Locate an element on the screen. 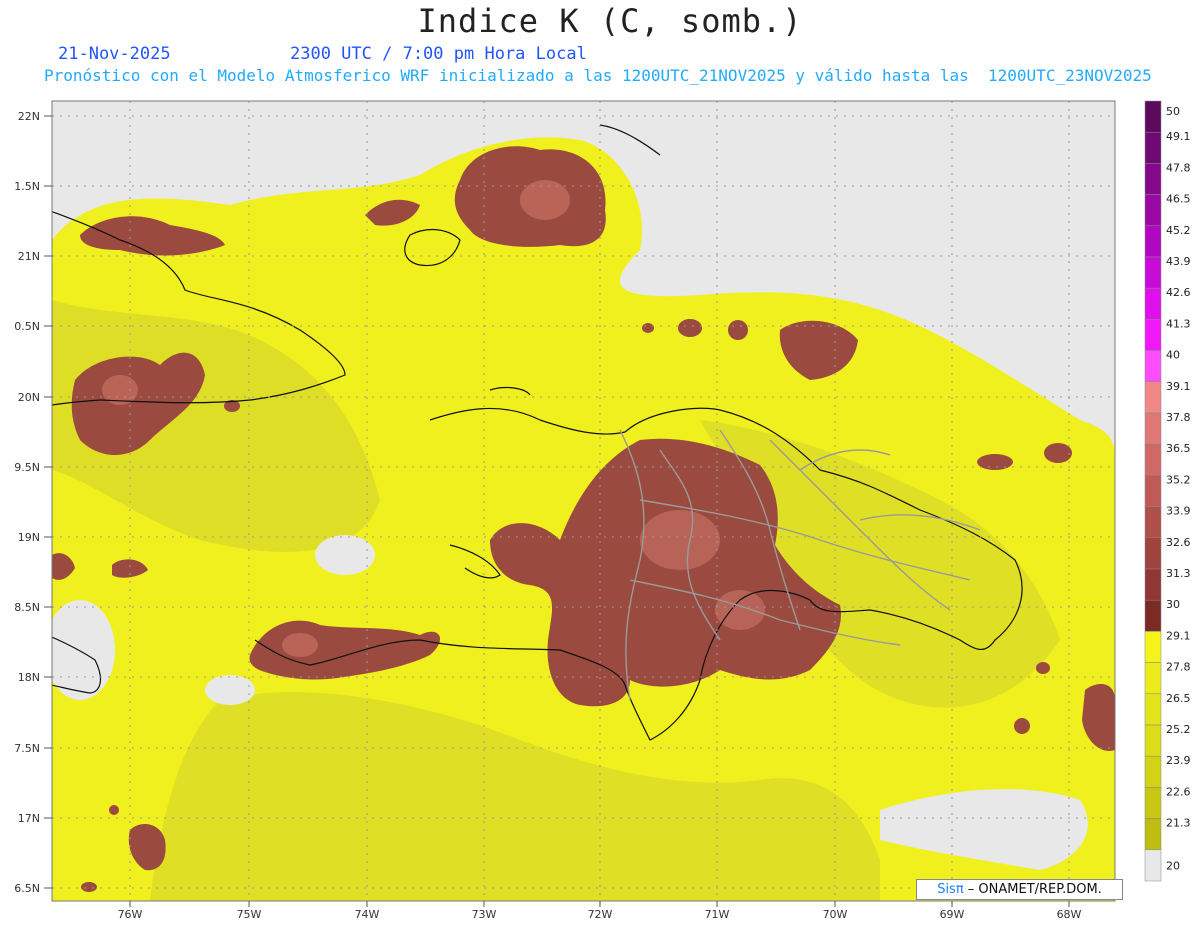 This screenshot has width=1200, height=927. colorbar-label: 20 is located at coordinates (1173, 865).